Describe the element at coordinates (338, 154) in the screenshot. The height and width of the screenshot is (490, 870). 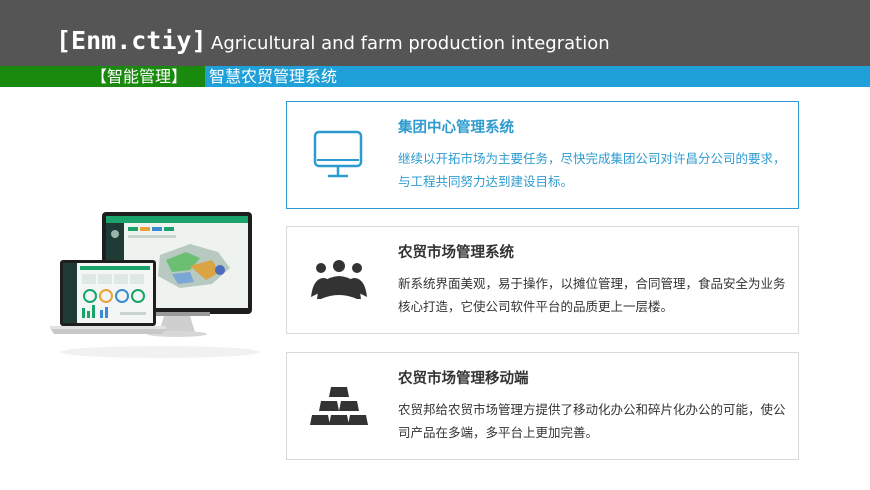
I see `monitor-icon` at that location.